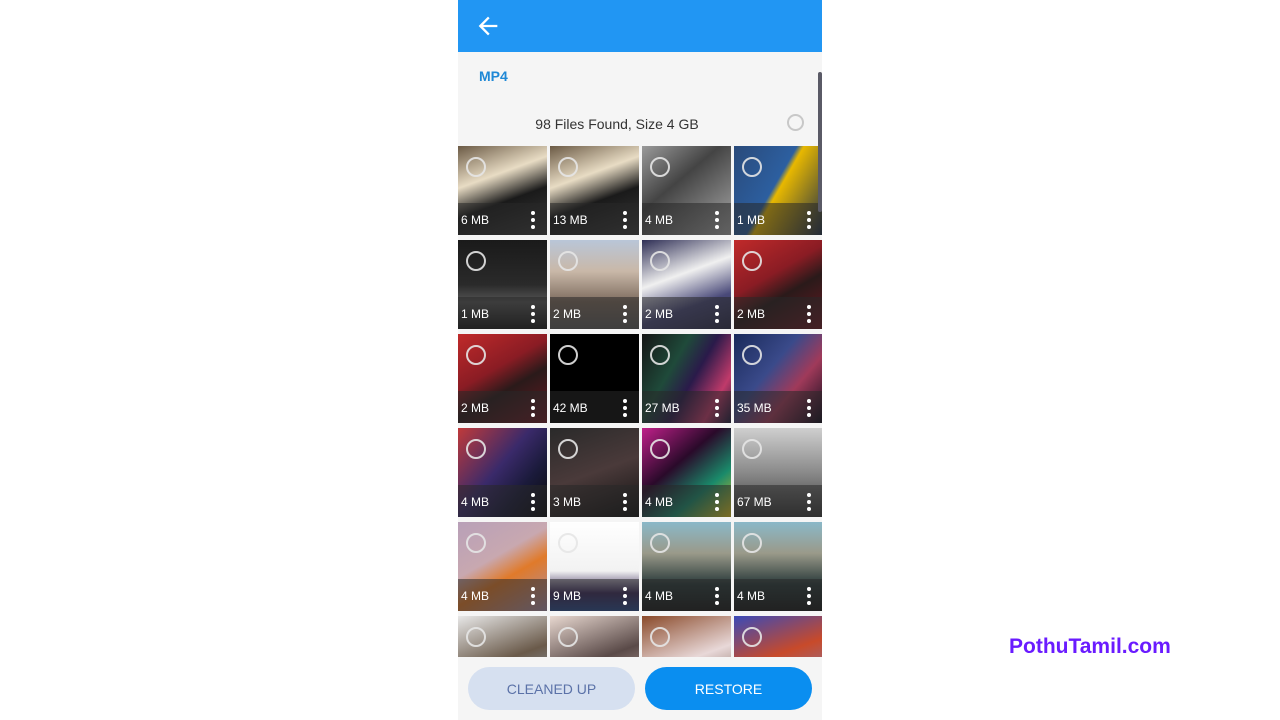 The height and width of the screenshot is (720, 1280). I want to click on files-found-summary: 98 Files Found, Size 4 GB, so click(617, 124).